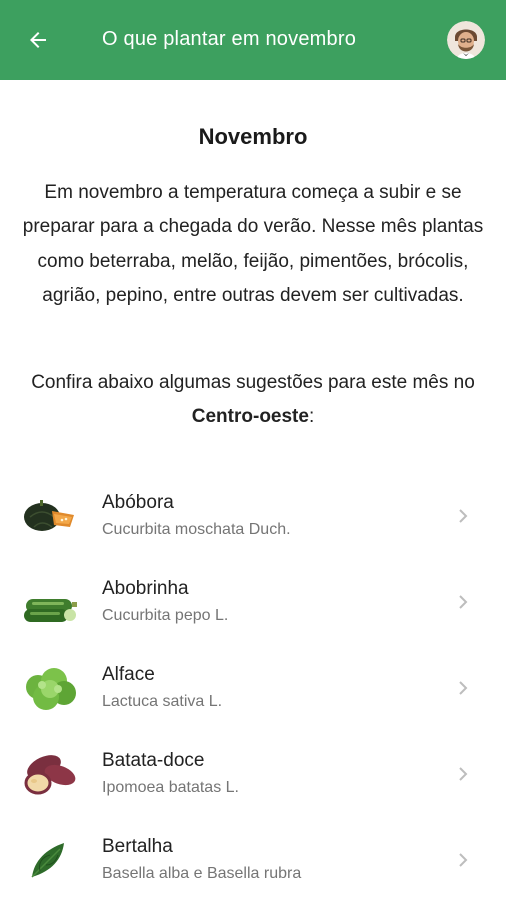 Image resolution: width=506 pixels, height=903 pixels. What do you see at coordinates (51, 689) in the screenshot?
I see `lettuce-icon` at bounding box center [51, 689].